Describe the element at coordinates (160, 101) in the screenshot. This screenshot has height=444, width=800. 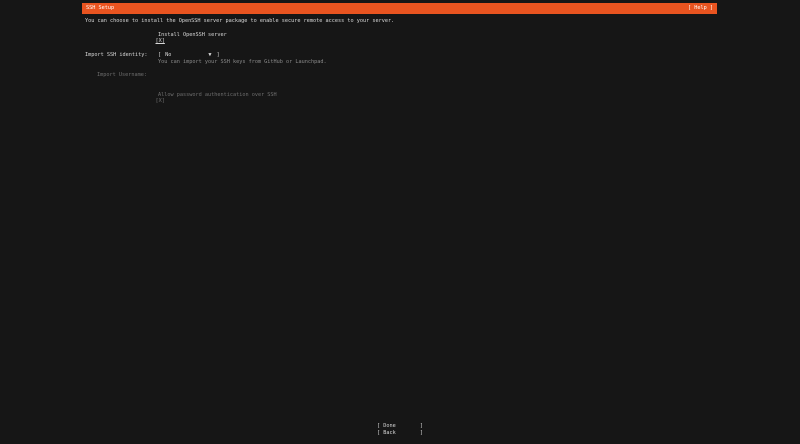
I see `allow-password-checkbox-box: [X]` at that location.